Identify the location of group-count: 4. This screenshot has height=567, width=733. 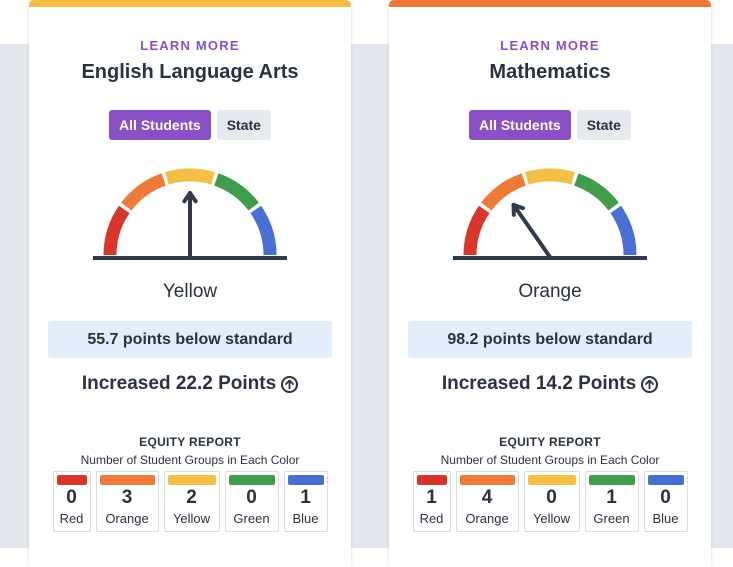
(487, 497).